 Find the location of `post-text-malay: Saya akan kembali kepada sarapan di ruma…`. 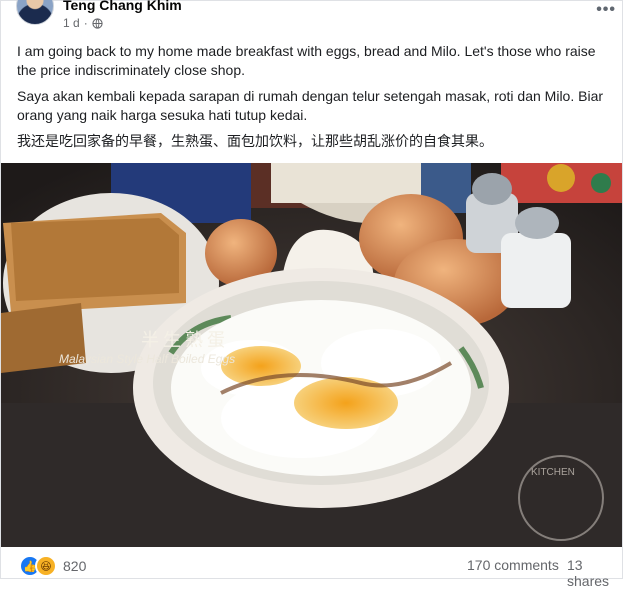

post-text-malay: Saya akan kembali kepada sarapan di ruma… is located at coordinates (310, 105).